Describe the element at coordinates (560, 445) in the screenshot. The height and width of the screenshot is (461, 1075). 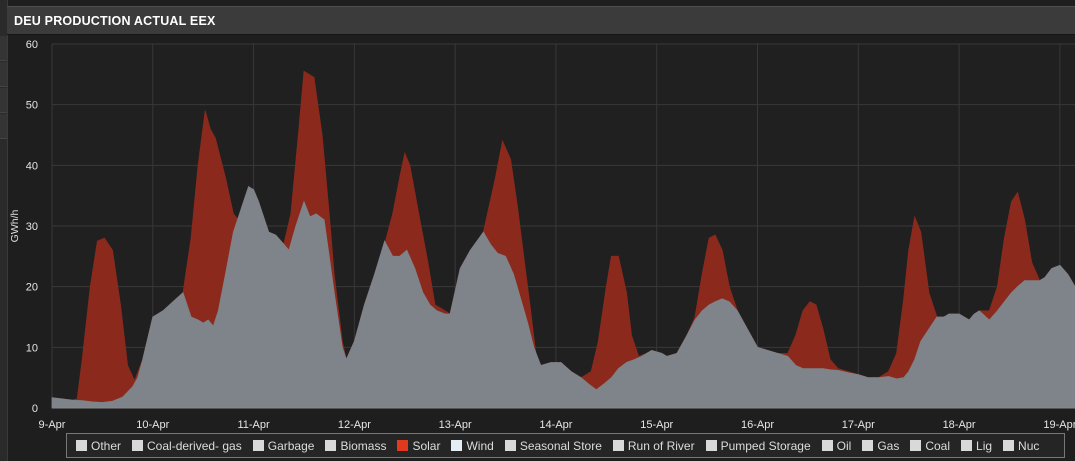
I see `legend-label: Seasonal Store` at that location.